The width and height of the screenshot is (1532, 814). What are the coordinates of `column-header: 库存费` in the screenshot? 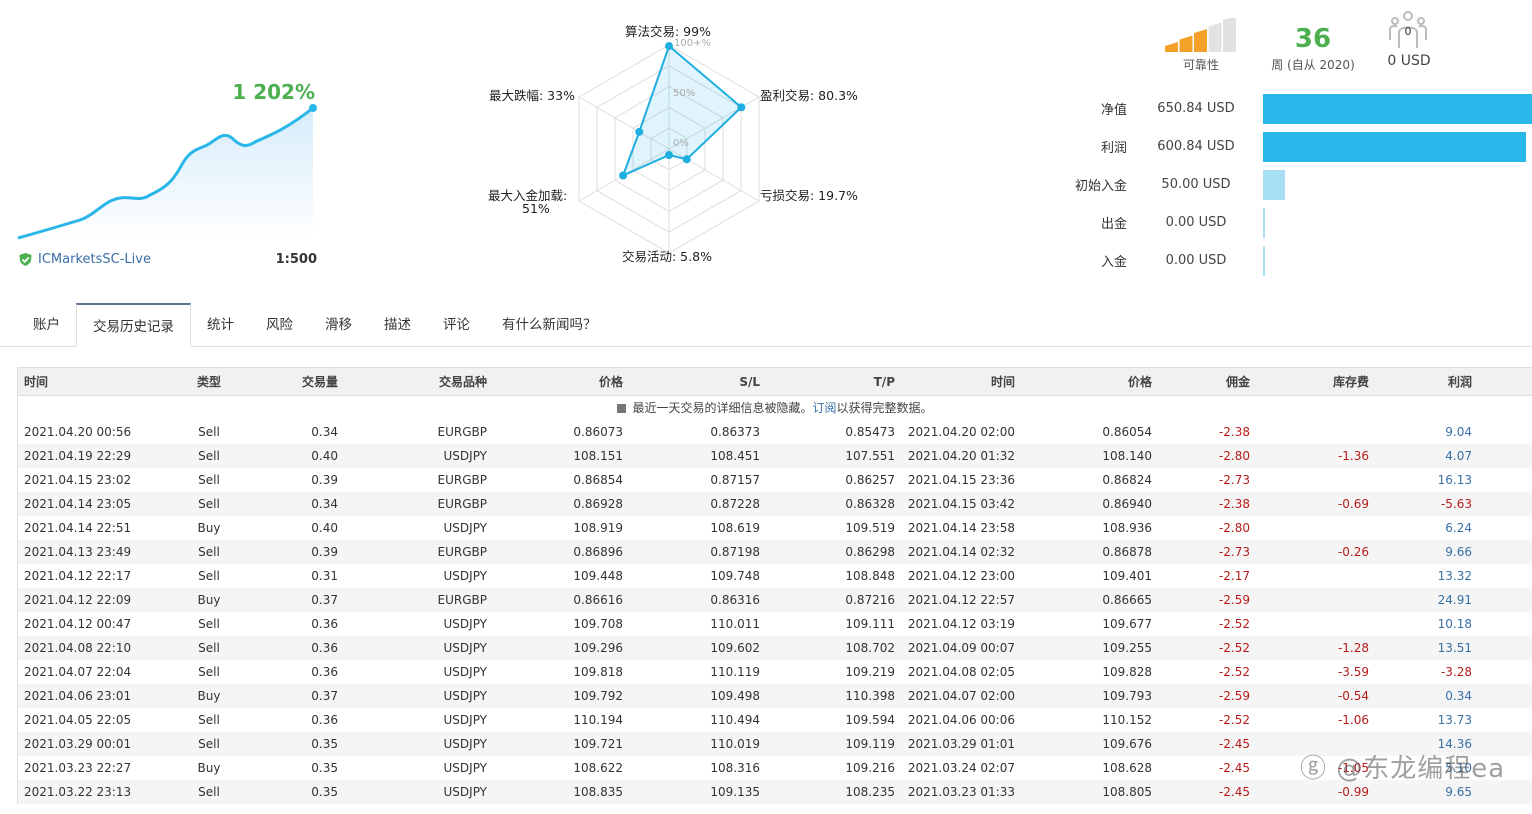 It's located at (1351, 382).